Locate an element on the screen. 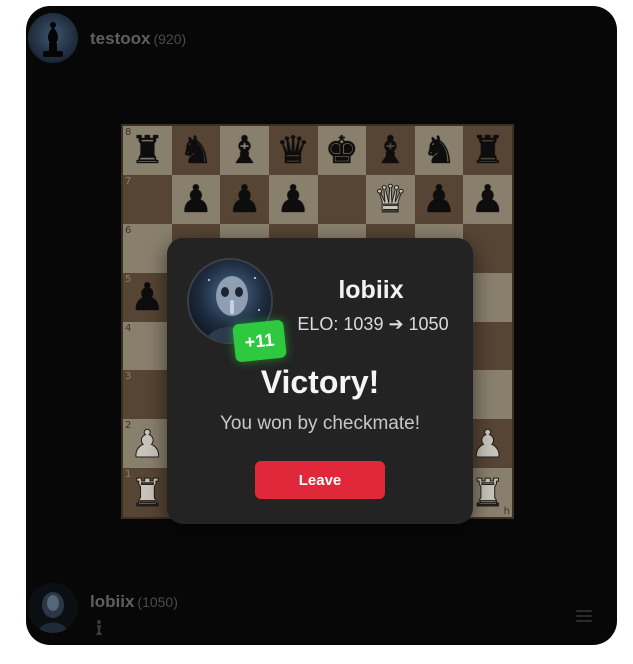 Image resolution: width=633 pixels, height=664 pixels. white-queen-icon: ♛ is located at coordinates (390, 199).